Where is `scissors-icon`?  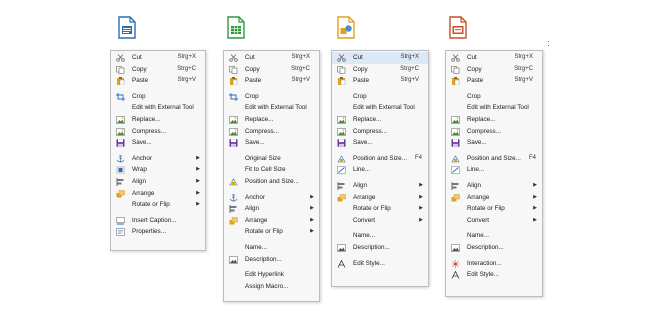 scissors-icon is located at coordinates (233, 58).